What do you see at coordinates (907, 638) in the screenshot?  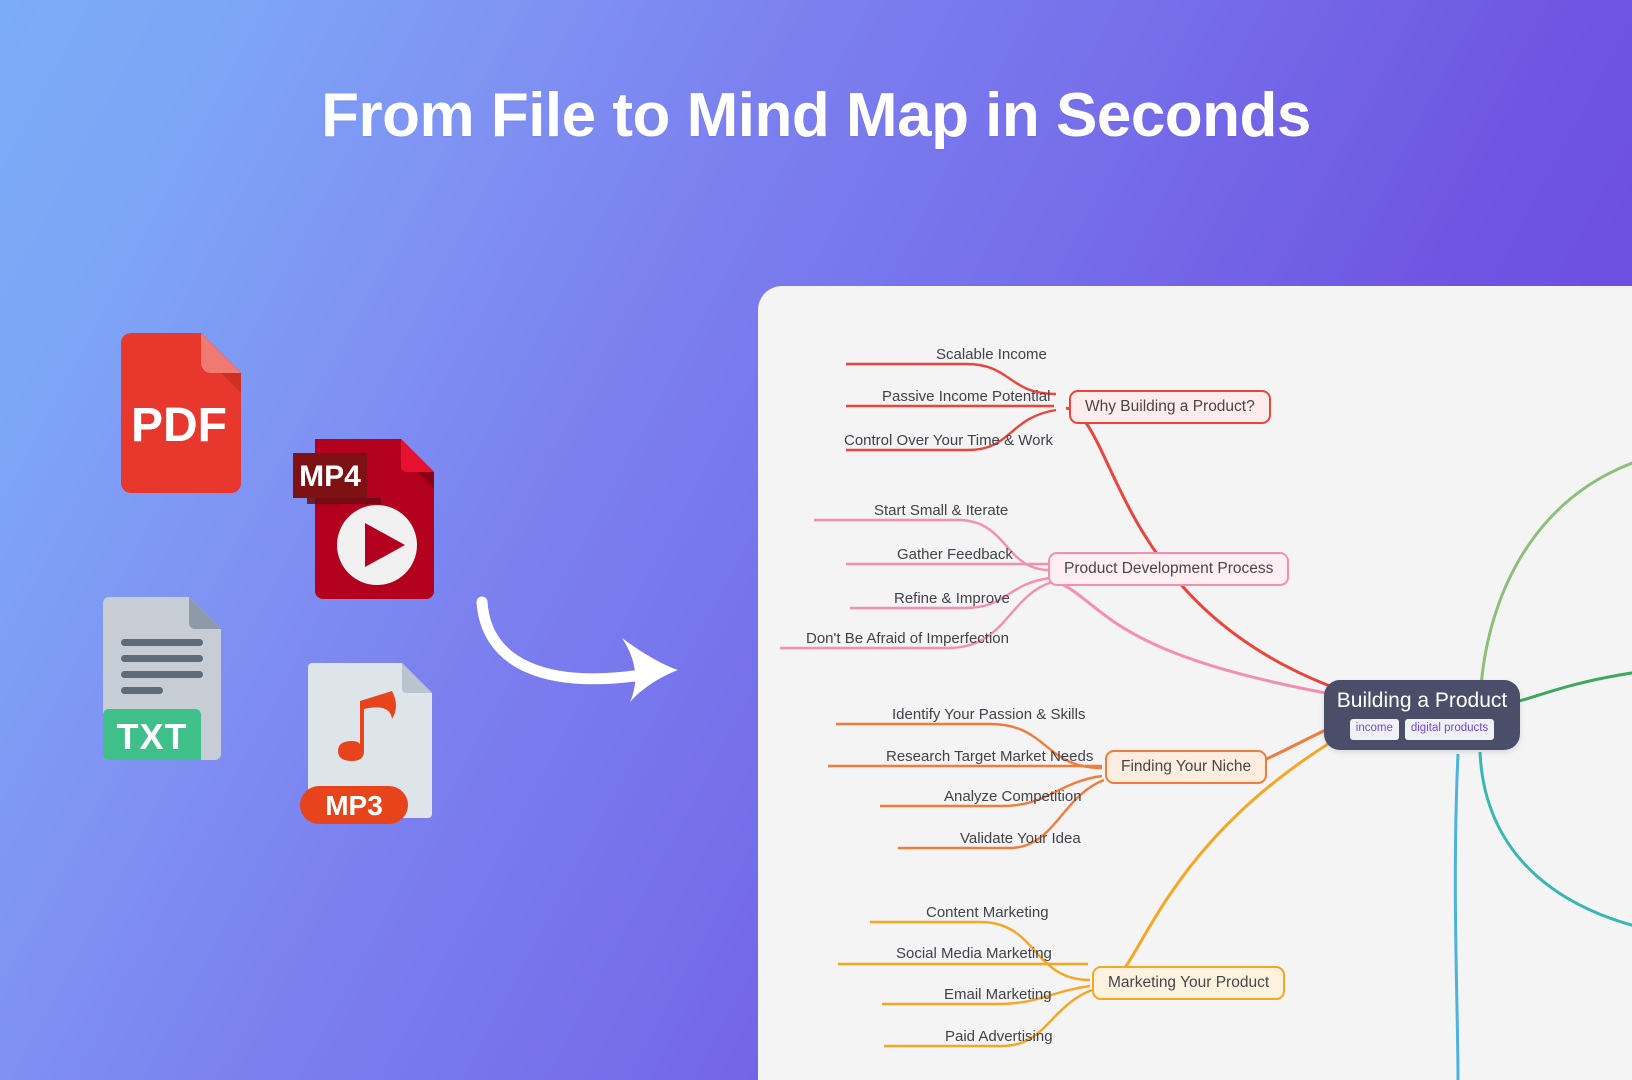 I see `leaf-label: Don't Be Afraid of Imperfection` at bounding box center [907, 638].